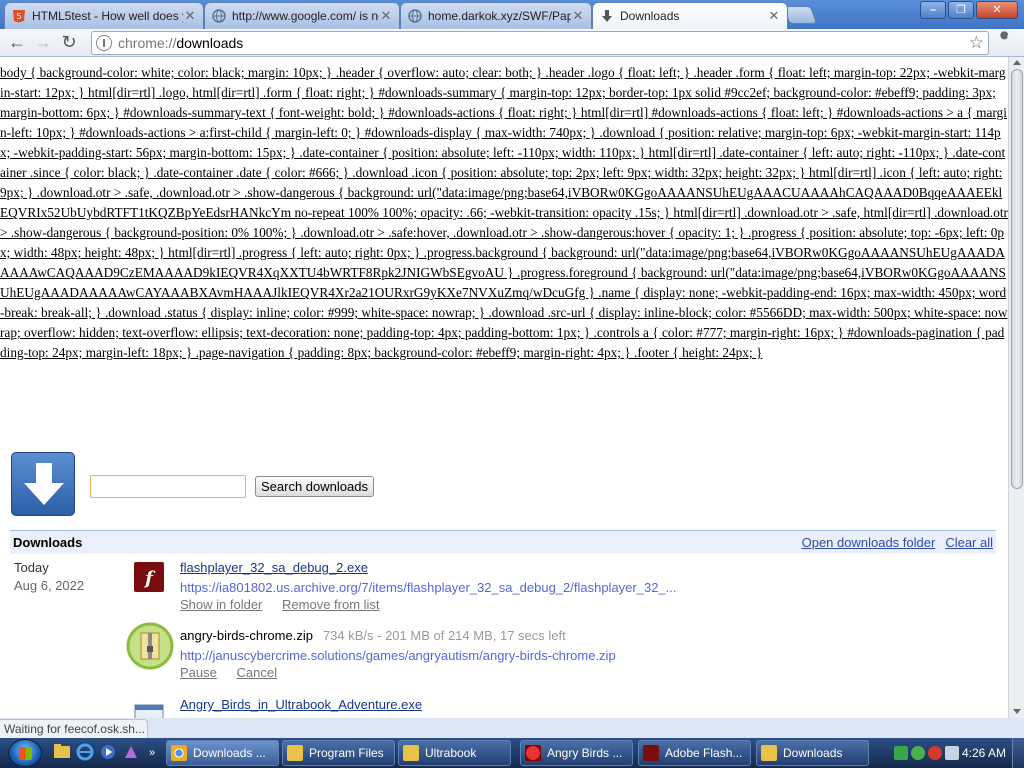  I want to click on tab-title: HTML5test - How well does yo, so click(107, 16).